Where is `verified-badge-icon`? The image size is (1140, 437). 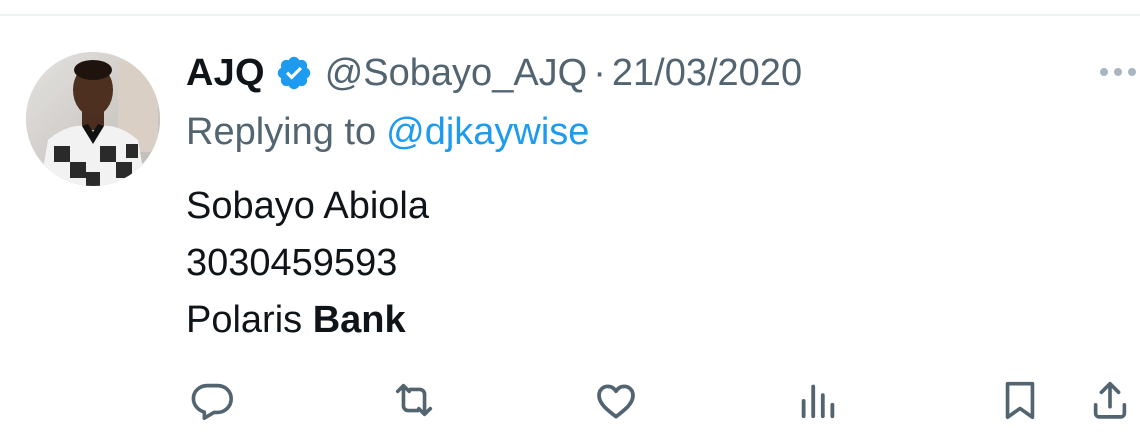
verified-badge-icon is located at coordinates (294, 73).